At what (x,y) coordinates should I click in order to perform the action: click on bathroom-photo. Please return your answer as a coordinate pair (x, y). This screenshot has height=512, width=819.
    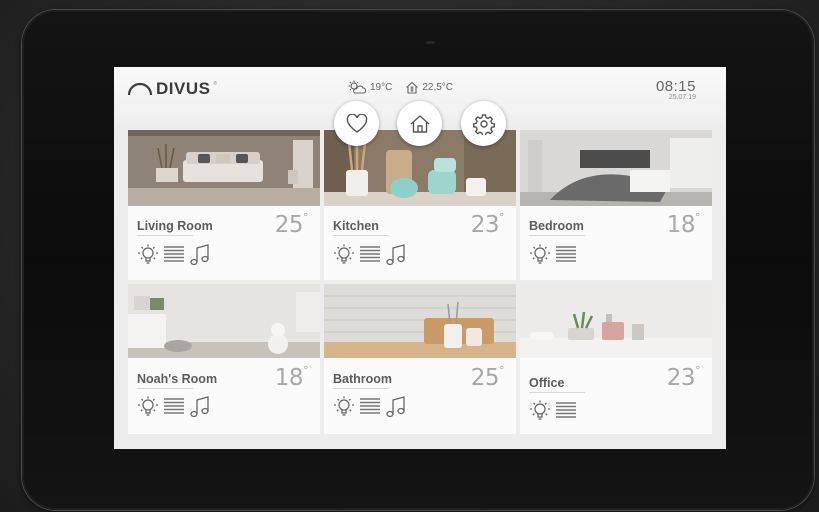
    Looking at the image, I should click on (420, 321).